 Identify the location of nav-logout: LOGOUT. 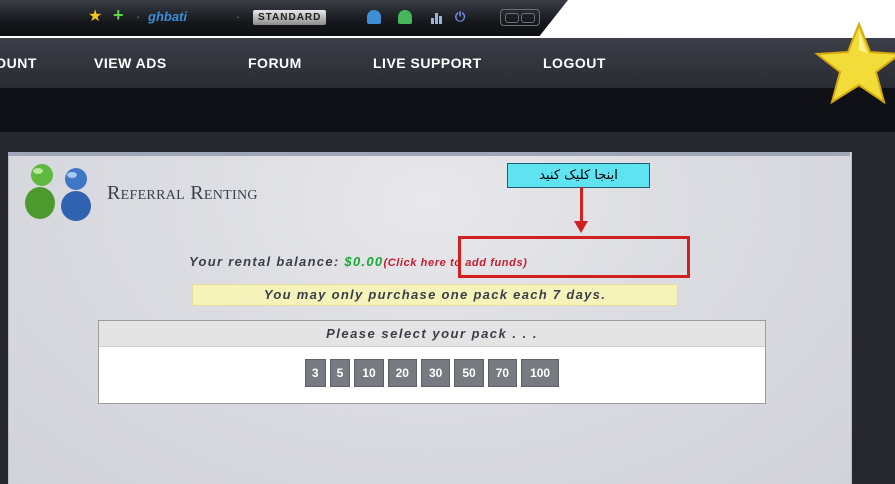
(574, 63).